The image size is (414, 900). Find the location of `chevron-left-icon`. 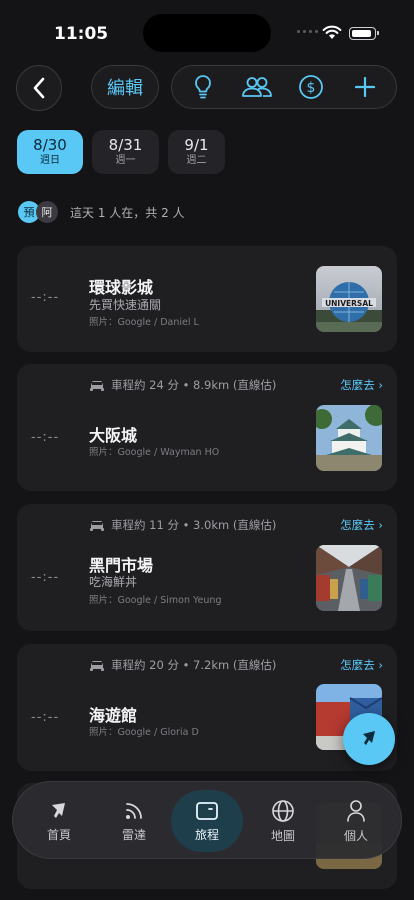

chevron-left-icon is located at coordinates (39, 88).